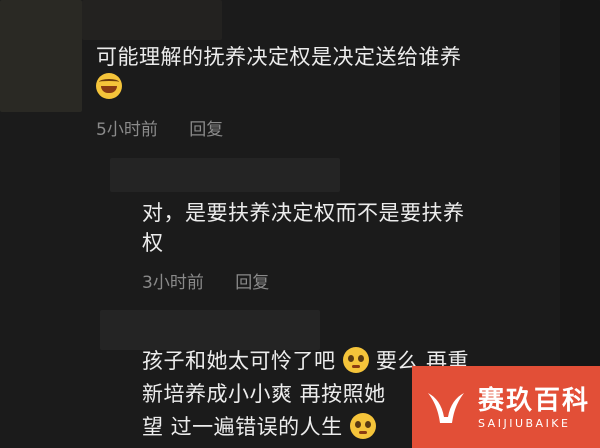 Image resolution: width=600 pixels, height=448 pixels. I want to click on comment-1-time: 5小时前, so click(127, 130).